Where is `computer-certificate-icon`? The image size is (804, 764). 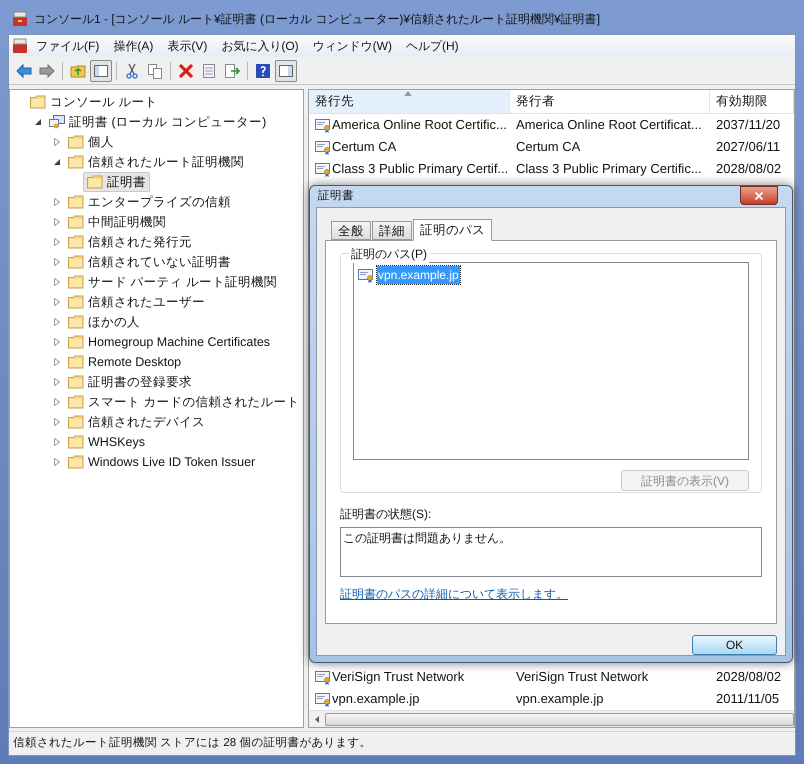 computer-certificate-icon is located at coordinates (57, 122).